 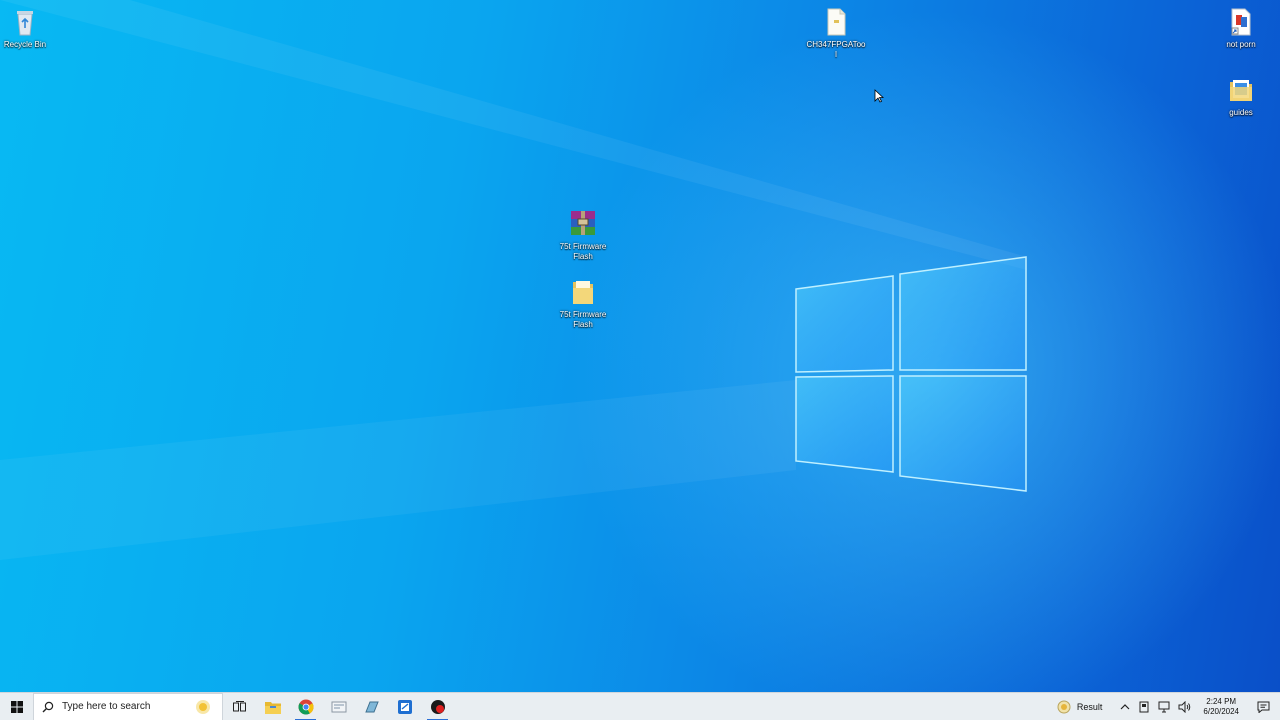 I want to click on start-button, so click(x=16, y=706).